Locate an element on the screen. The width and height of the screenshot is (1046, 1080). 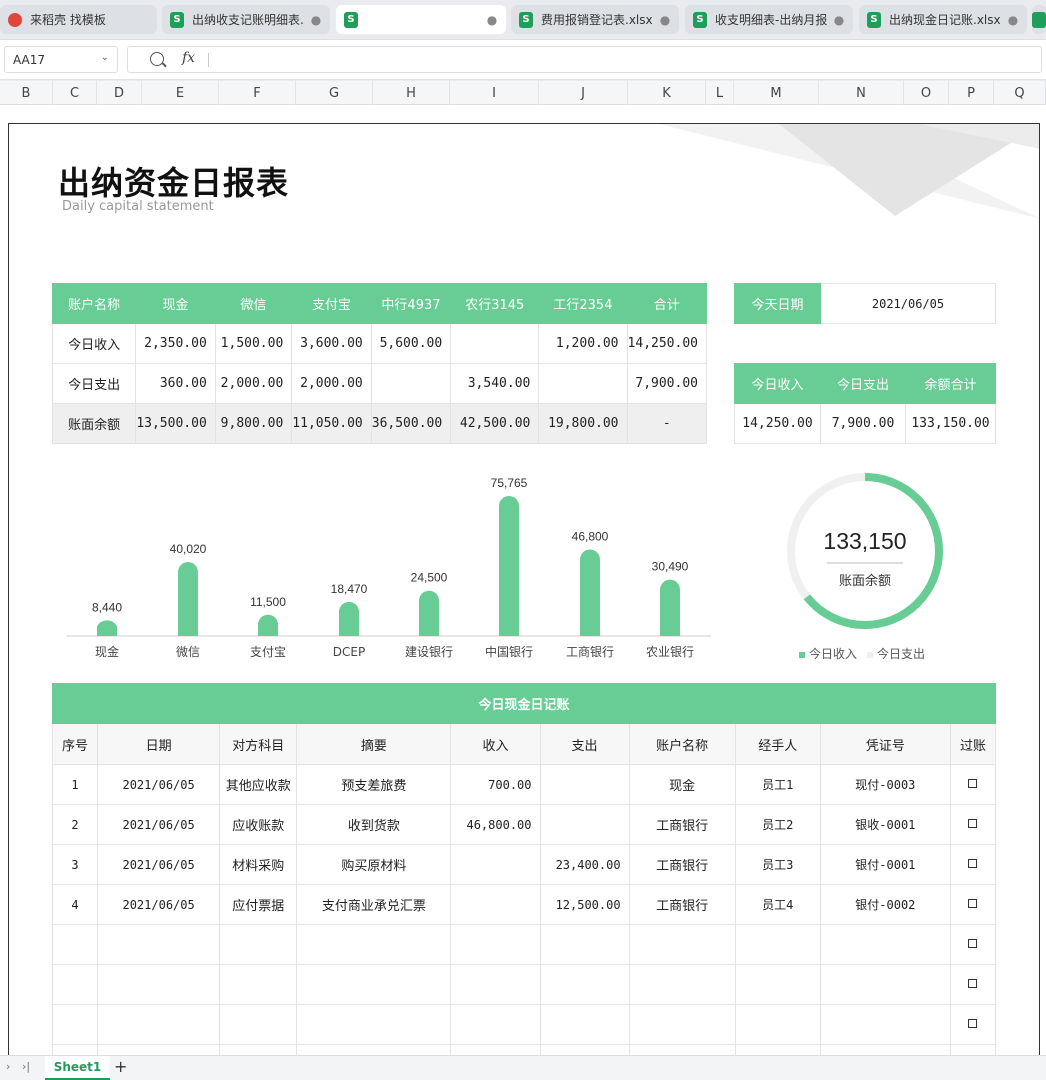
table-cell: 12,500.00 is located at coordinates (584, 904).